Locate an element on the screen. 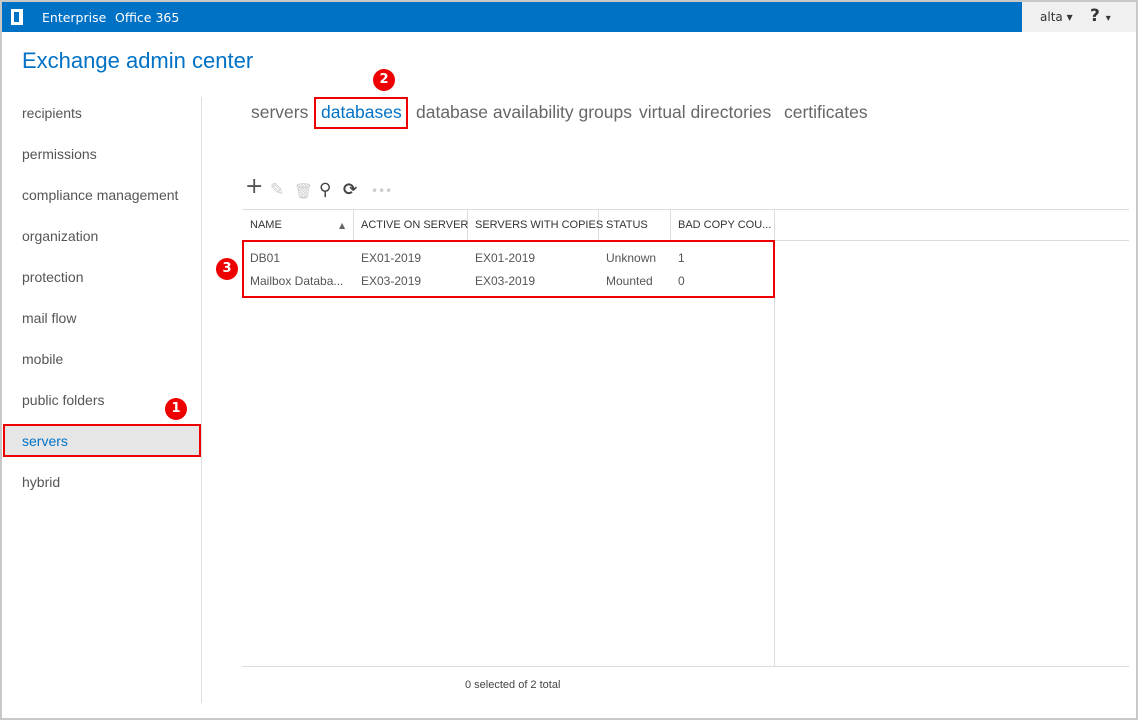 This screenshot has width=1138, height=720. tab-virtual-directories: virtual directories is located at coordinates (705, 112).